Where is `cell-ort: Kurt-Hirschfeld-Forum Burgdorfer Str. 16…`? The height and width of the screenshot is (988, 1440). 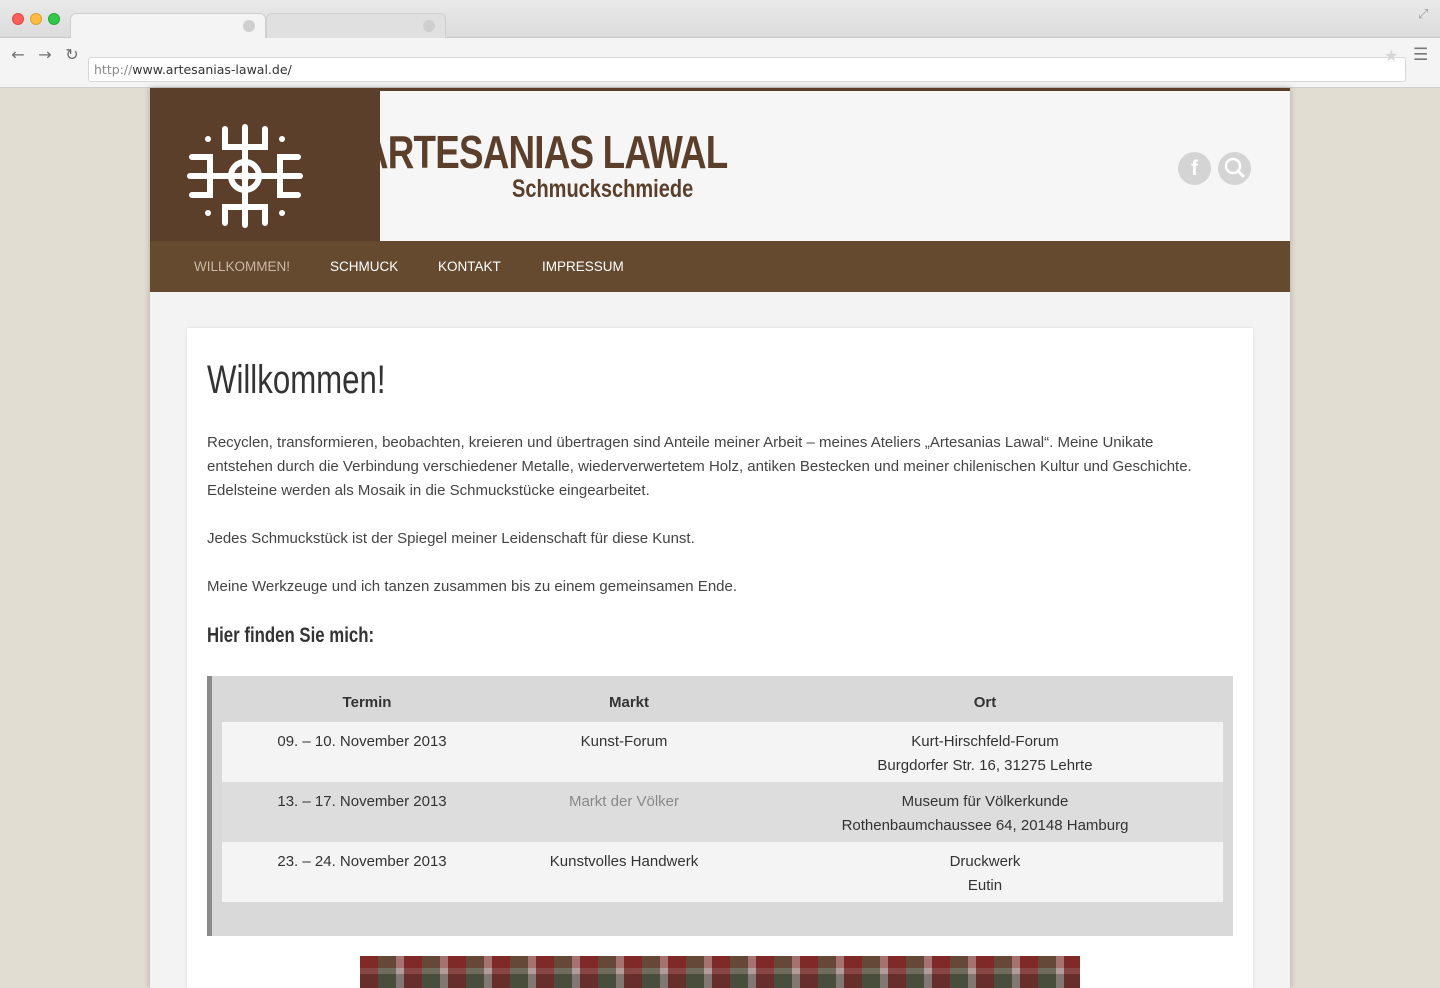
cell-ort: Kurt-Hirschfeld-Forum Burgdorfer Str. 16… is located at coordinates (985, 754).